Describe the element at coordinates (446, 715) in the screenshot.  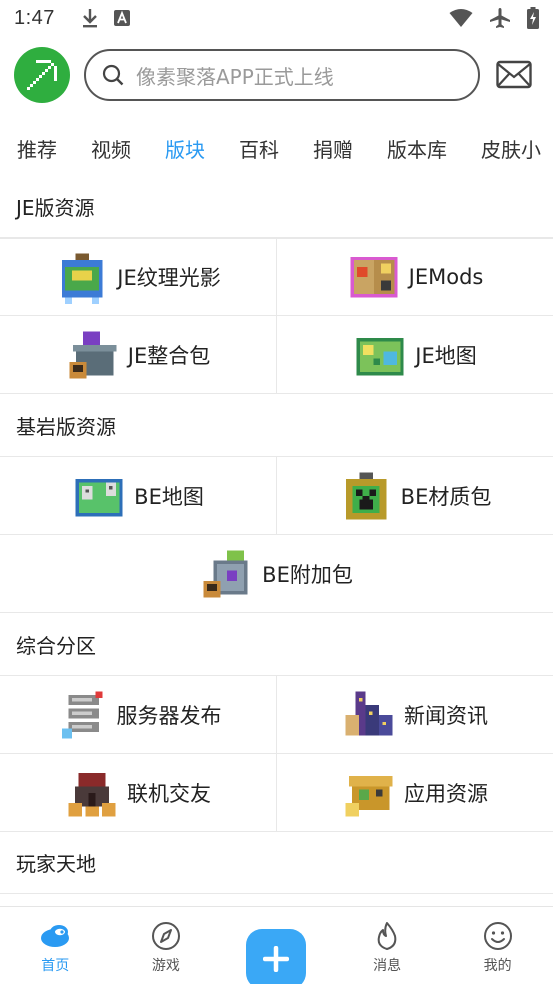
I see `board-label: 新闻资讯` at that location.